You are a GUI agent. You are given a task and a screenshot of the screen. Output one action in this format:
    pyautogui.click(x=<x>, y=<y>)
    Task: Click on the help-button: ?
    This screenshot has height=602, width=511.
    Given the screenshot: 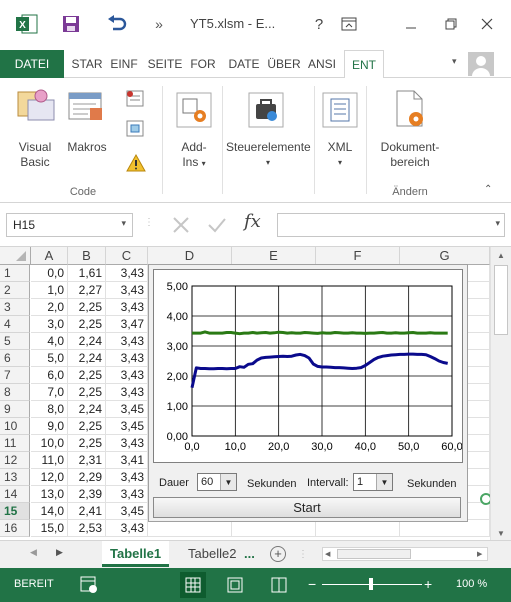 What is the action you would take?
    pyautogui.click(x=319, y=24)
    